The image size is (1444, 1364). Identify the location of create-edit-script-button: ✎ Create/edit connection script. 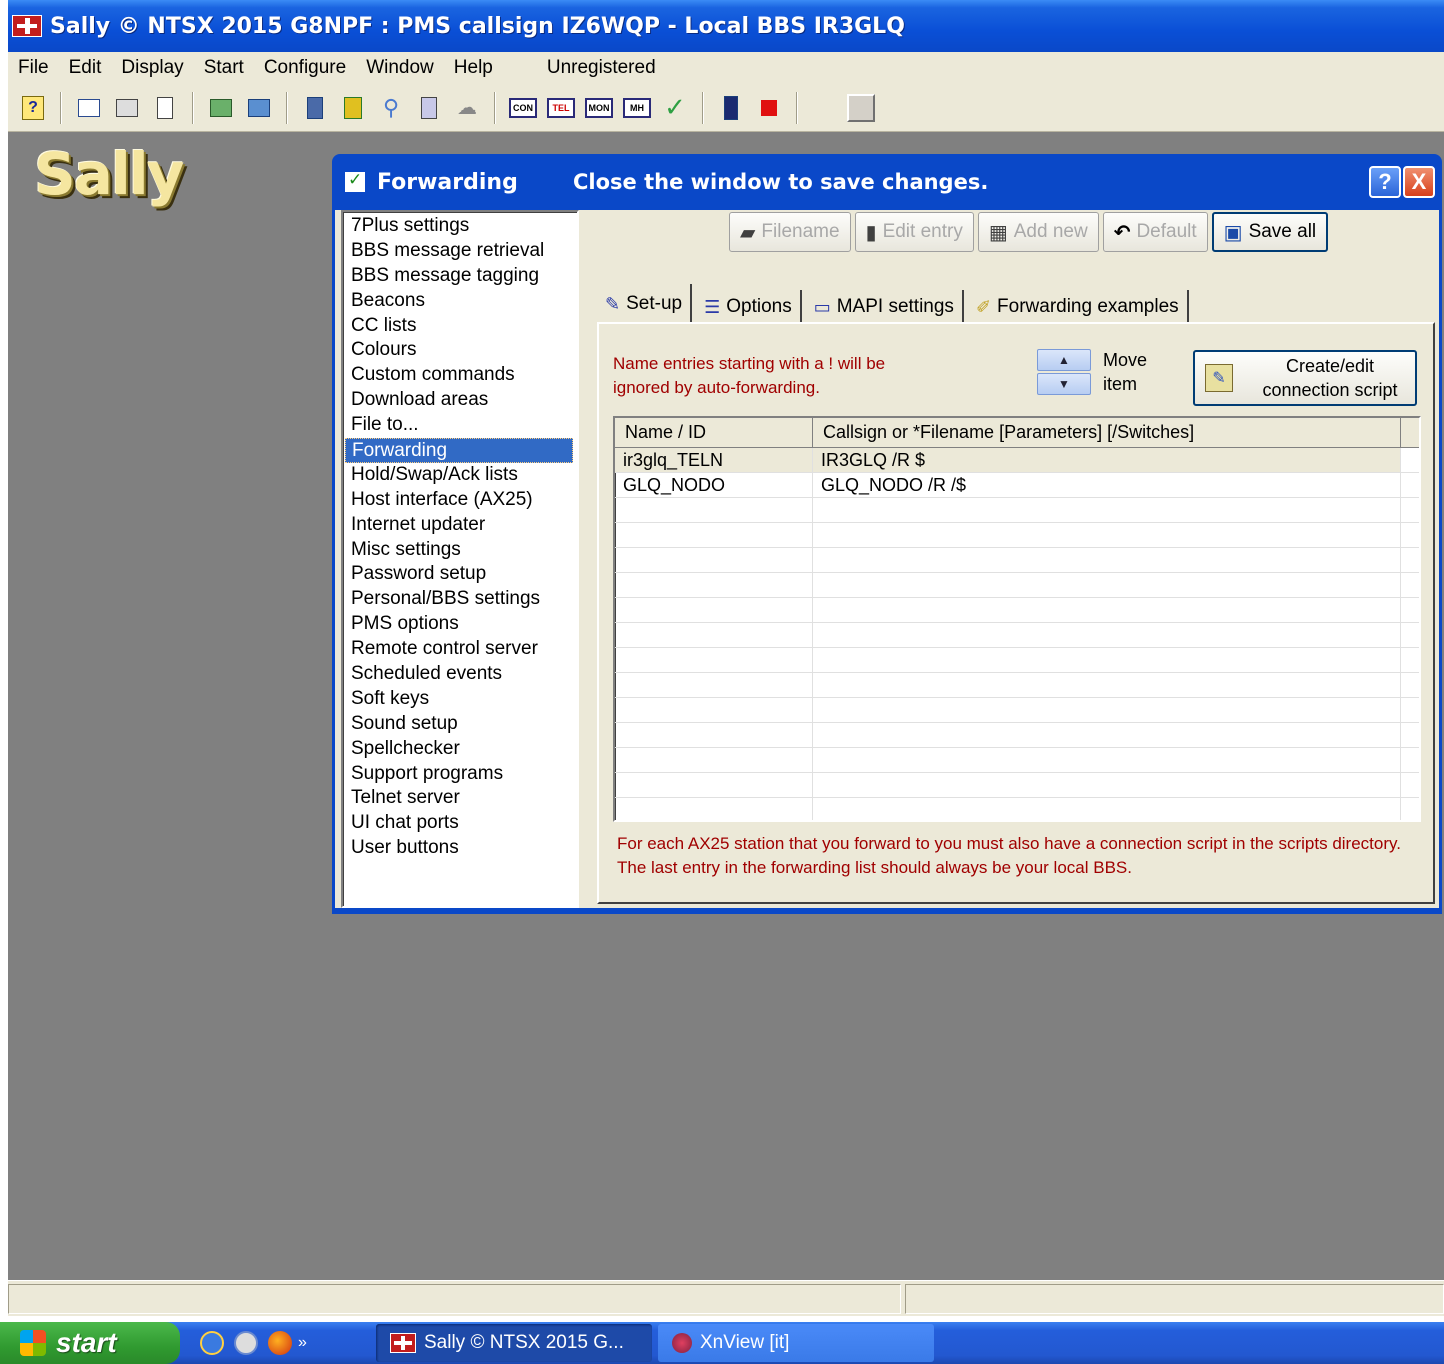
(1305, 378).